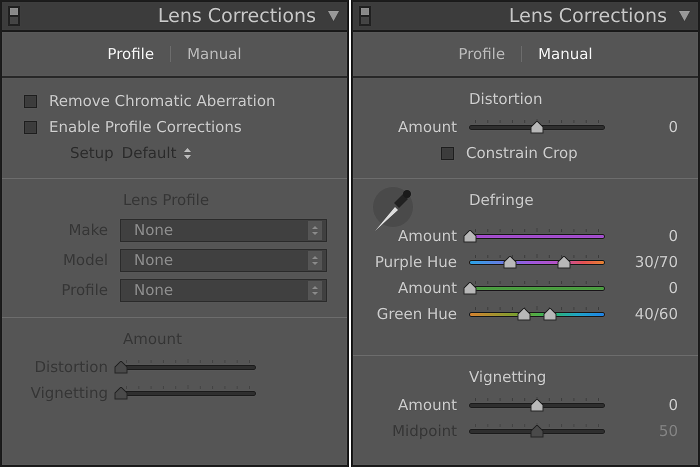 The width and height of the screenshot is (700, 467). What do you see at coordinates (522, 153) in the screenshot?
I see `checkbox-label: Constrain Crop` at bounding box center [522, 153].